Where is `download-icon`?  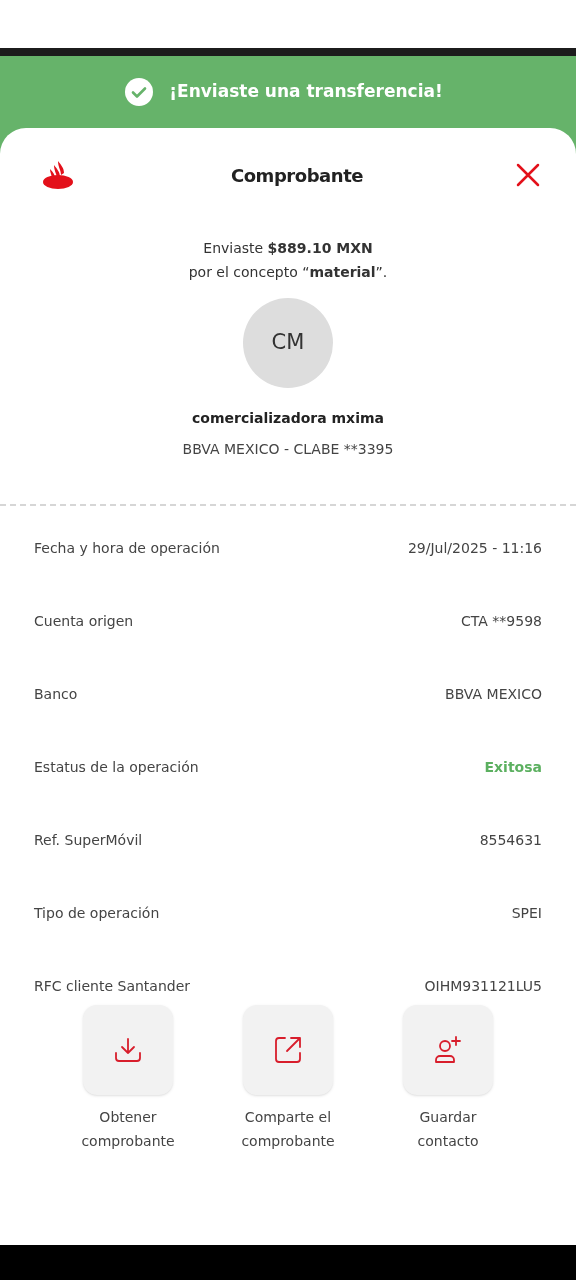
download-icon is located at coordinates (128, 1050).